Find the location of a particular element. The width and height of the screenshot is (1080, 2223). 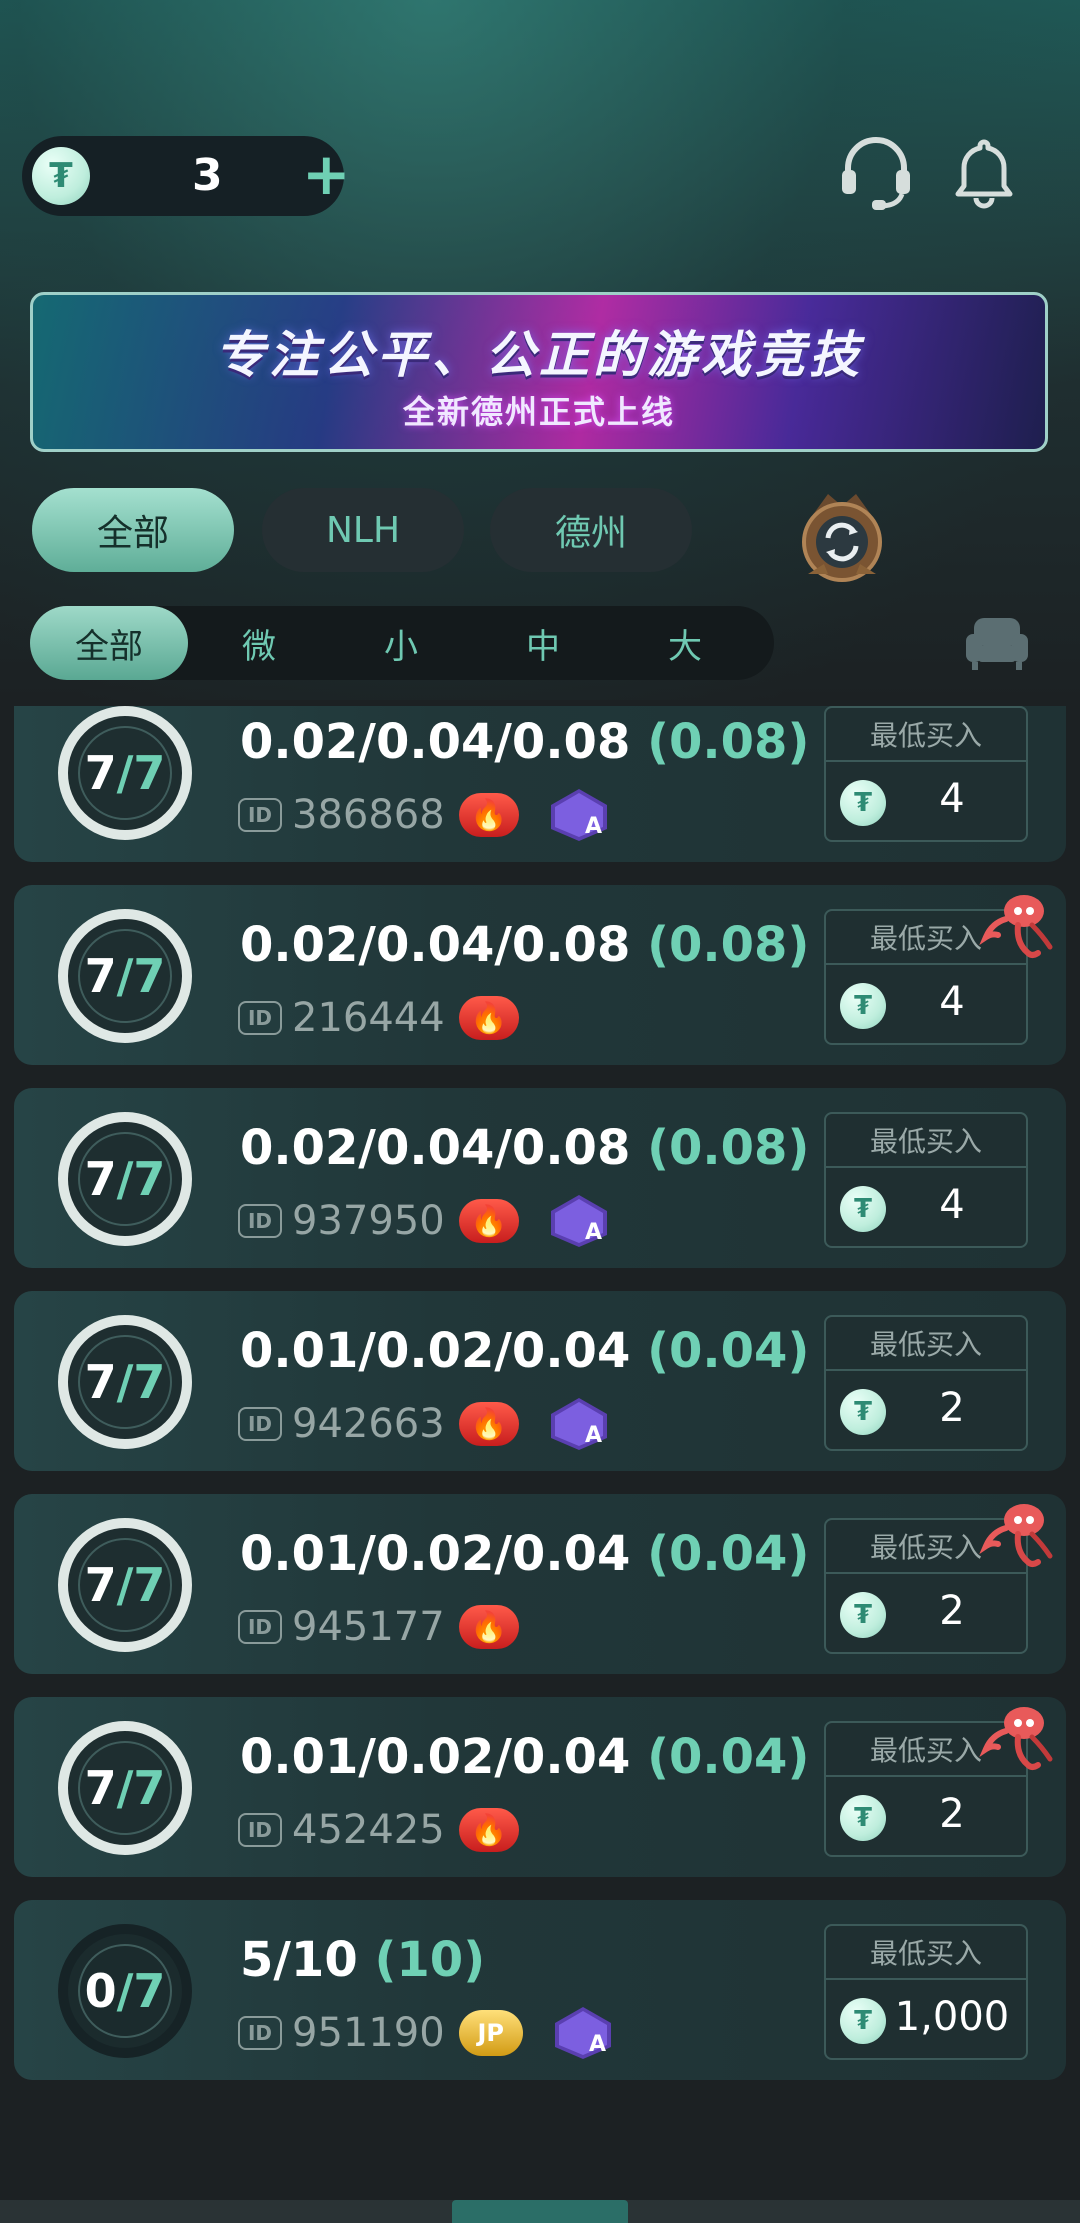

min-buyin-value: 1,000 is located at coordinates (952, 2017).